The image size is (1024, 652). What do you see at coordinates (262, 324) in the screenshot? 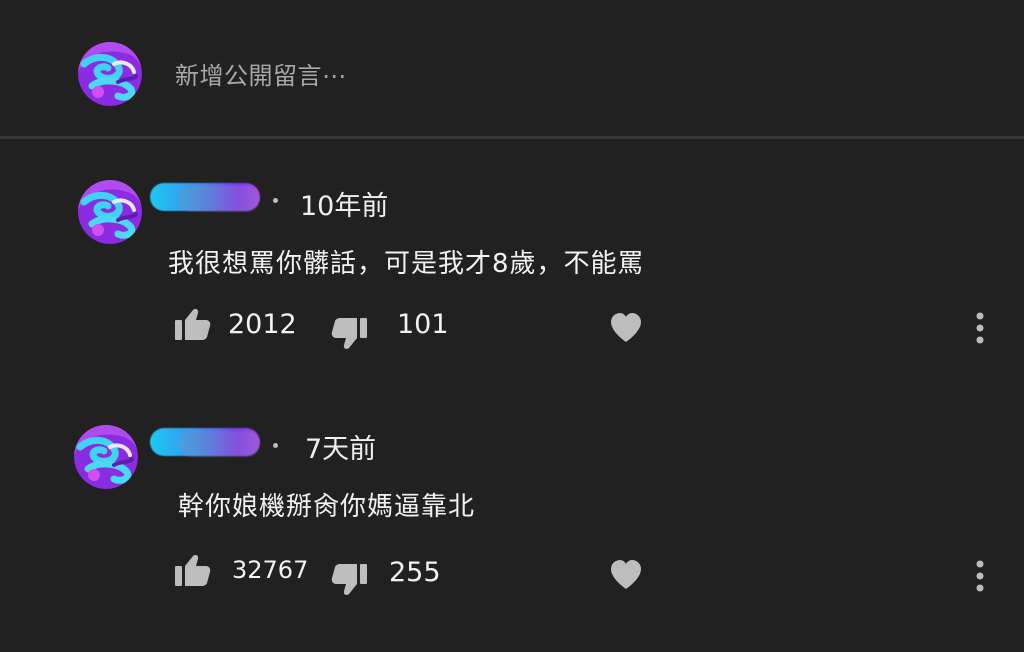
I see `like-count: 2012` at bounding box center [262, 324].